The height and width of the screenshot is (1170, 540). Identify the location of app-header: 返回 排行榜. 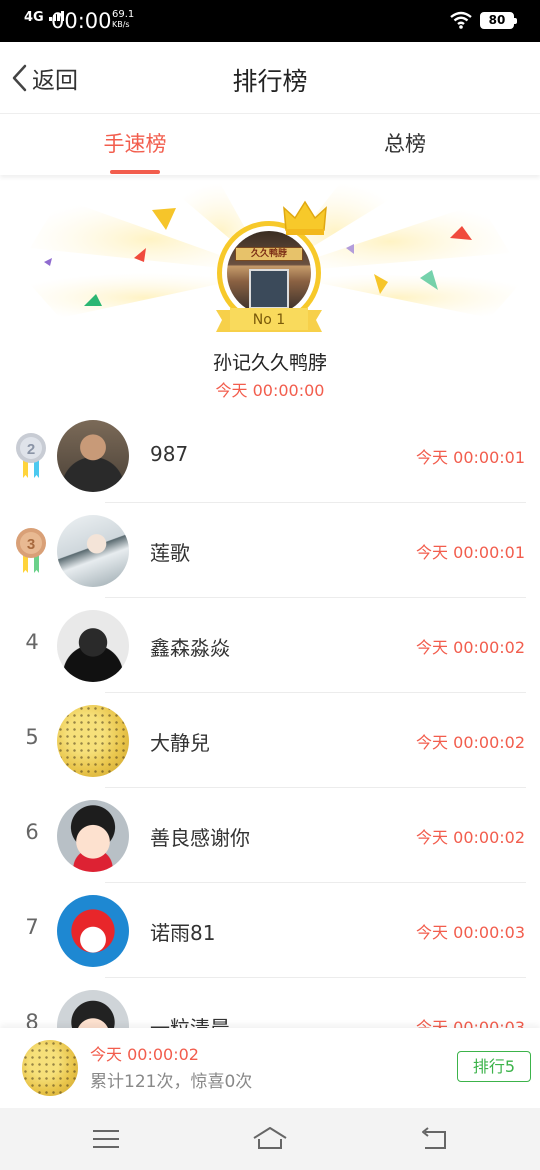
(270, 78).